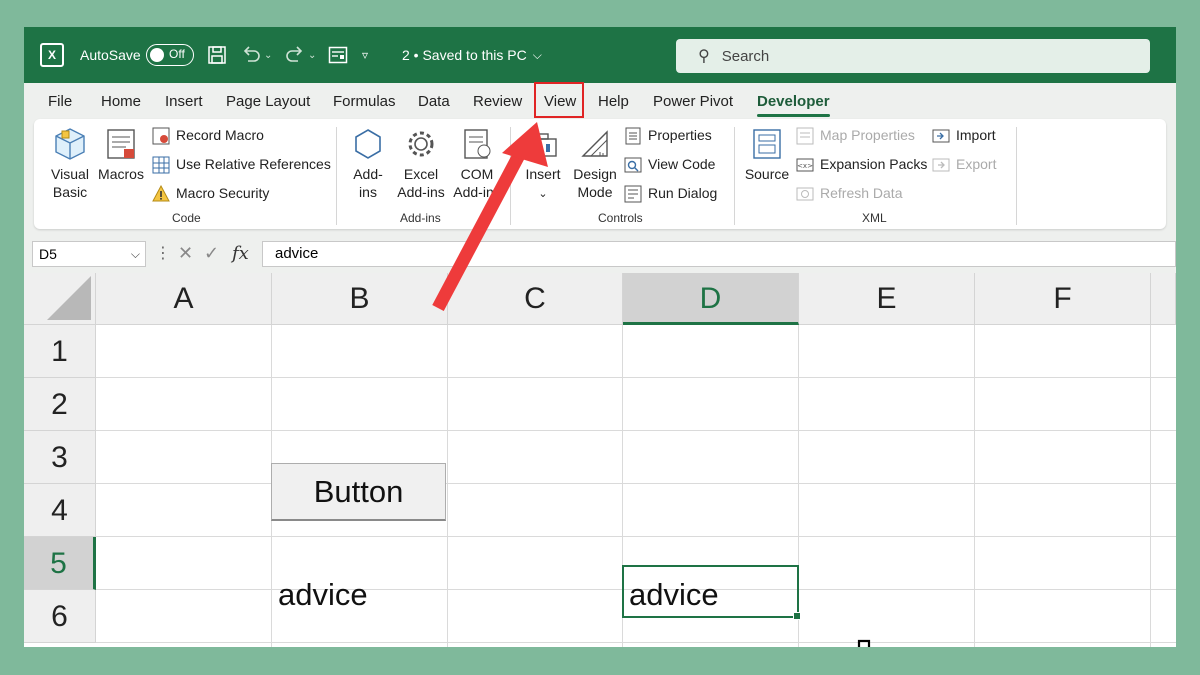 The height and width of the screenshot is (675, 1200). I want to click on tab-formulas: Formulas, so click(364, 101).